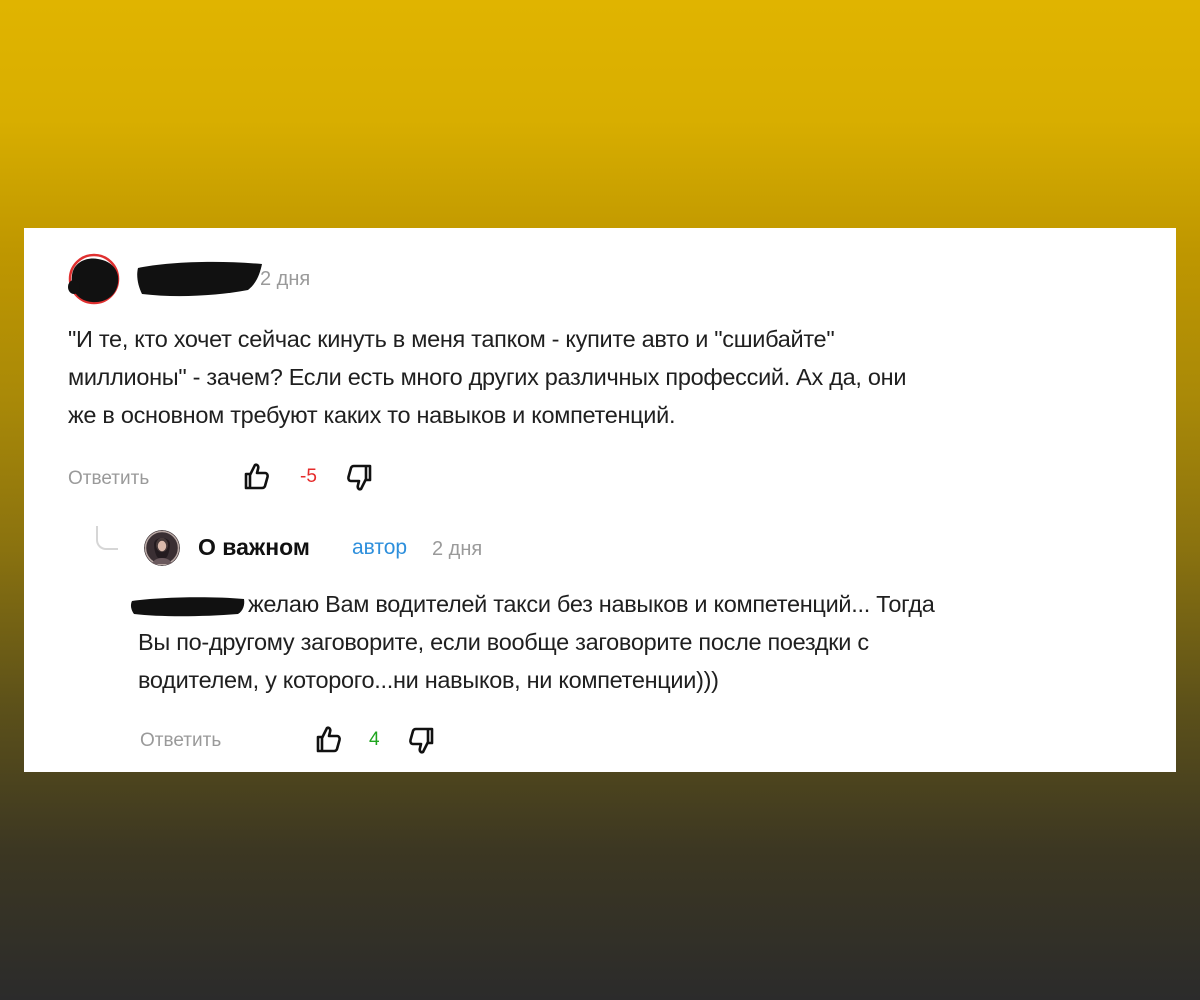 The width and height of the screenshot is (1200, 1000). What do you see at coordinates (308, 476) in the screenshot?
I see `vote-score: -5` at bounding box center [308, 476].